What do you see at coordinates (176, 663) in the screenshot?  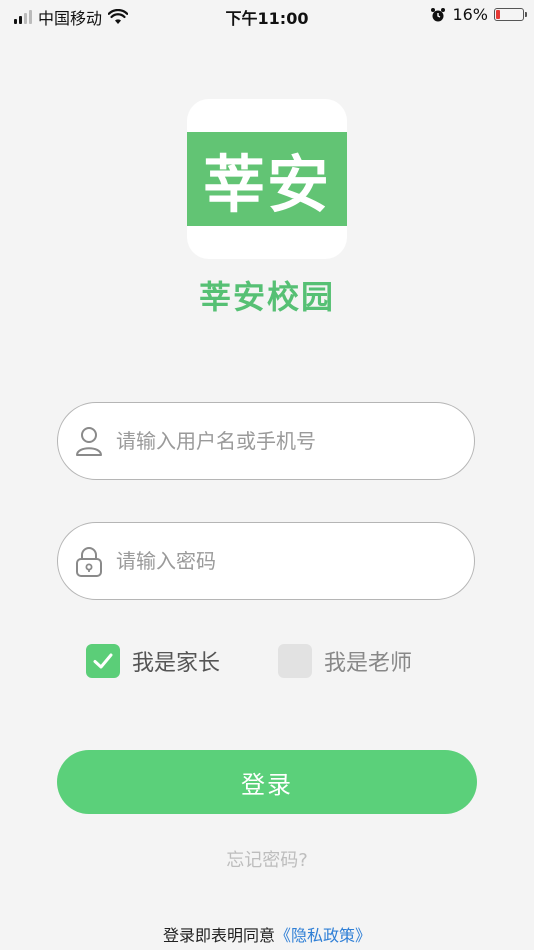 I see `parent-label: 我是家长` at bounding box center [176, 663].